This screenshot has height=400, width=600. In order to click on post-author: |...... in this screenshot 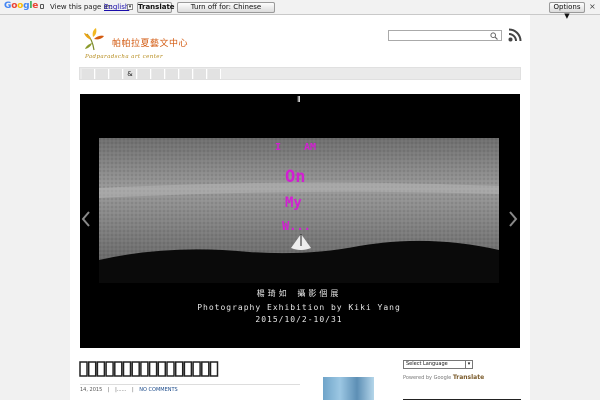, I will do `click(120, 390)`.